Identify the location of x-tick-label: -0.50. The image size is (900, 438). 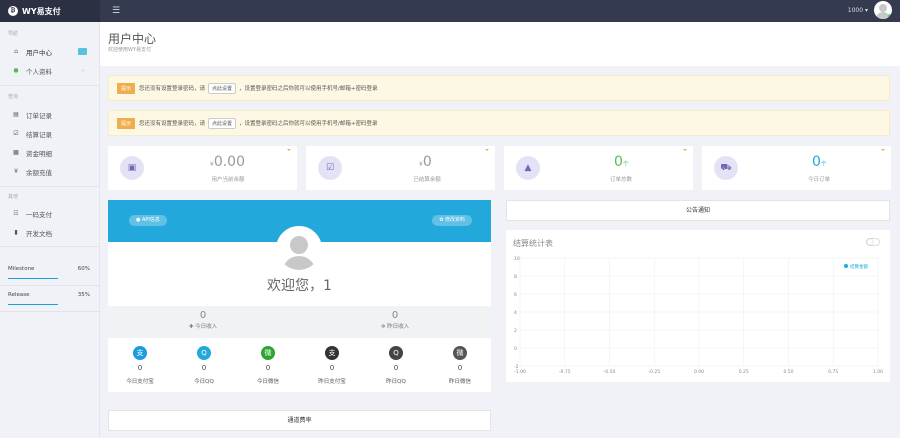
(610, 372).